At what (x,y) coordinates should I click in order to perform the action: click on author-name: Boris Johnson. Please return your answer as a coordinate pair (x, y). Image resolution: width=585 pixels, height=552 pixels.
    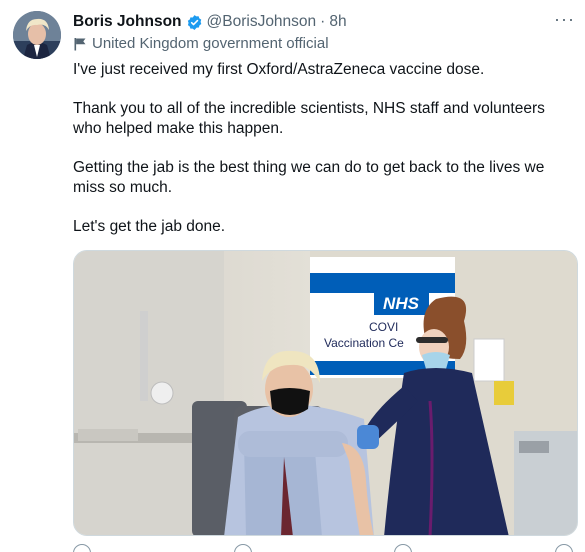
    Looking at the image, I should click on (127, 22).